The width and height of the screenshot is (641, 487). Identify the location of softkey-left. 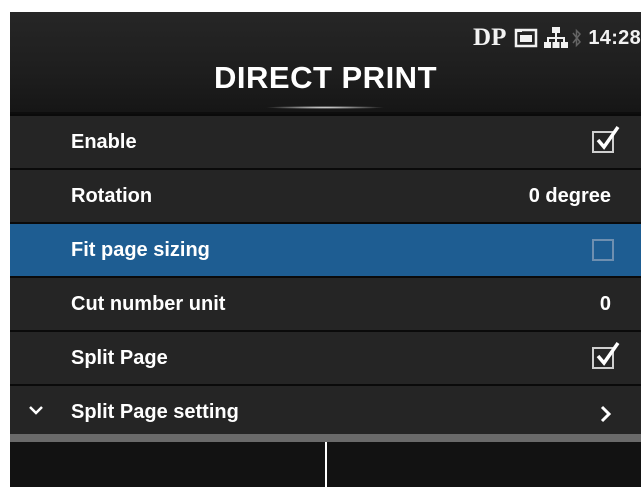
(168, 464).